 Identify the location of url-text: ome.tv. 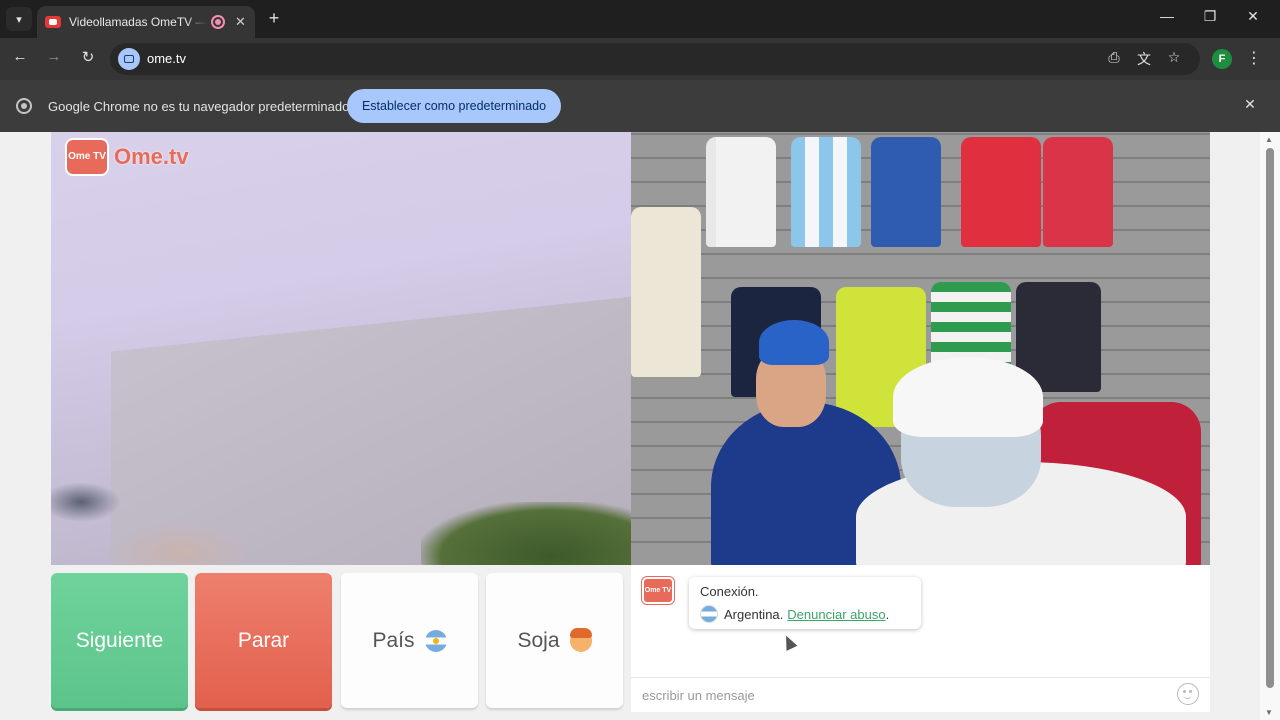
(166, 58).